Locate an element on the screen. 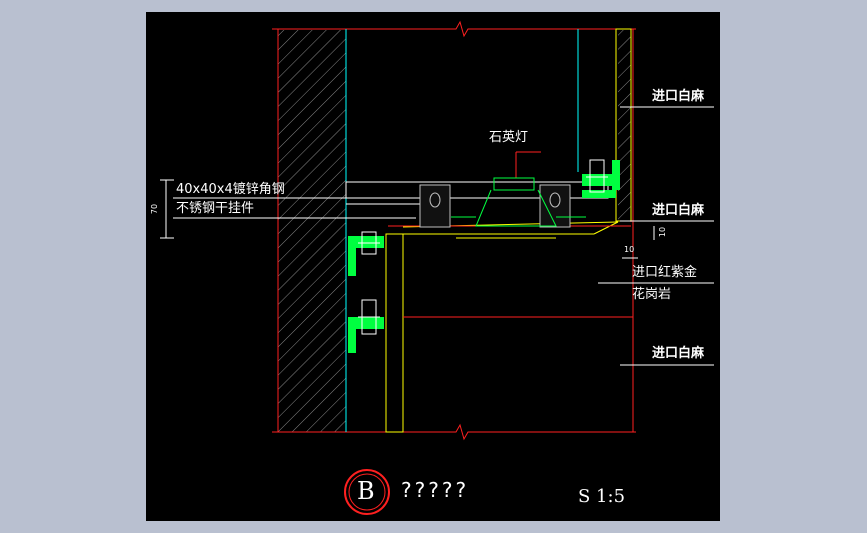  label-red-granite-1: 进口红紫金 is located at coordinates (665, 272).